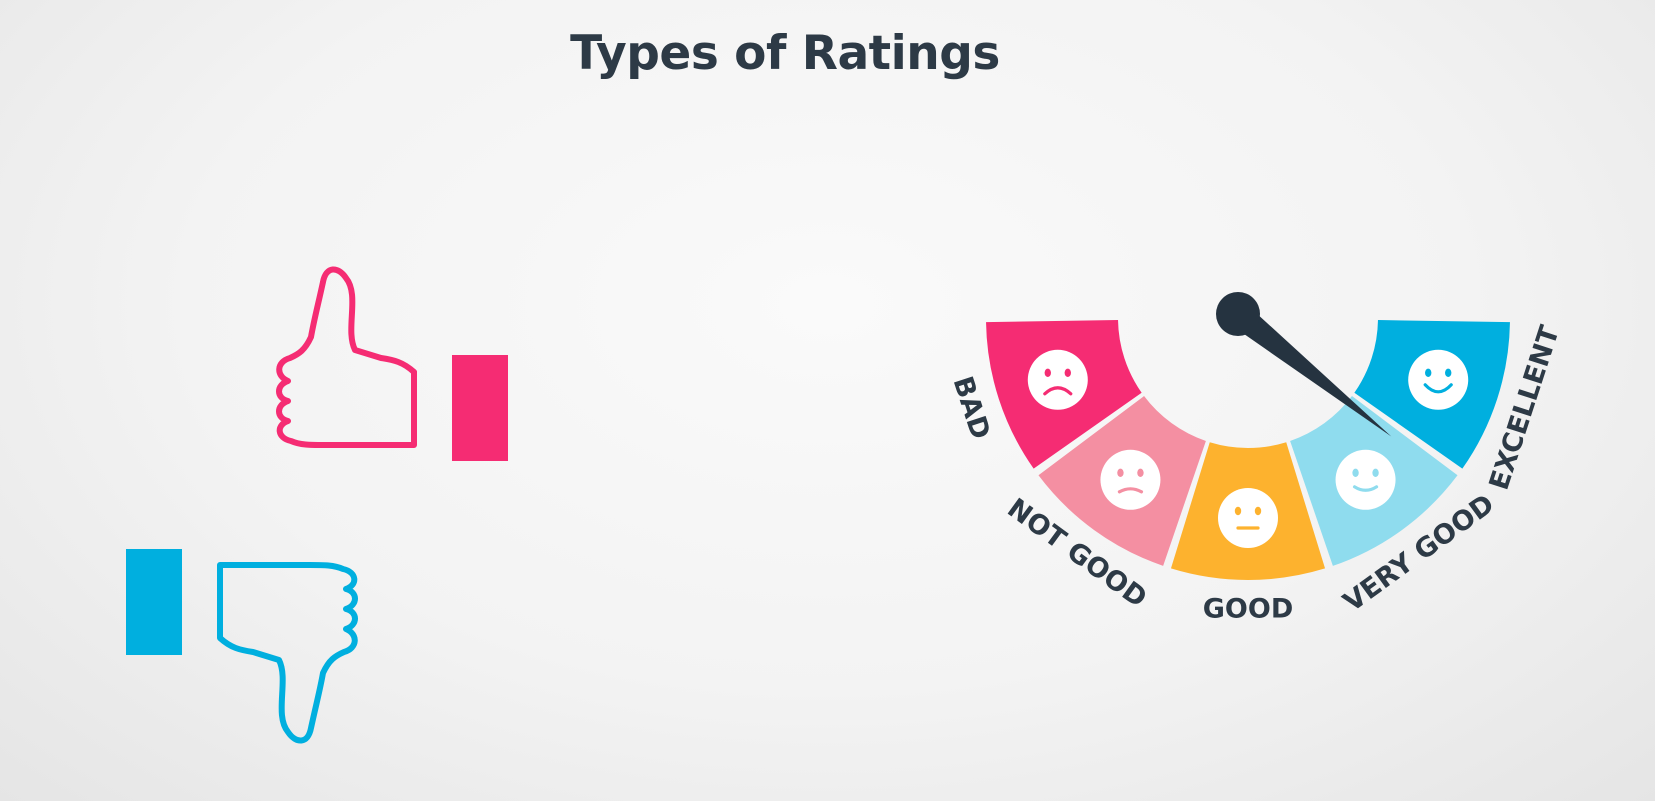 The image size is (1655, 801). I want to click on needle-hub, so click(1238, 314).